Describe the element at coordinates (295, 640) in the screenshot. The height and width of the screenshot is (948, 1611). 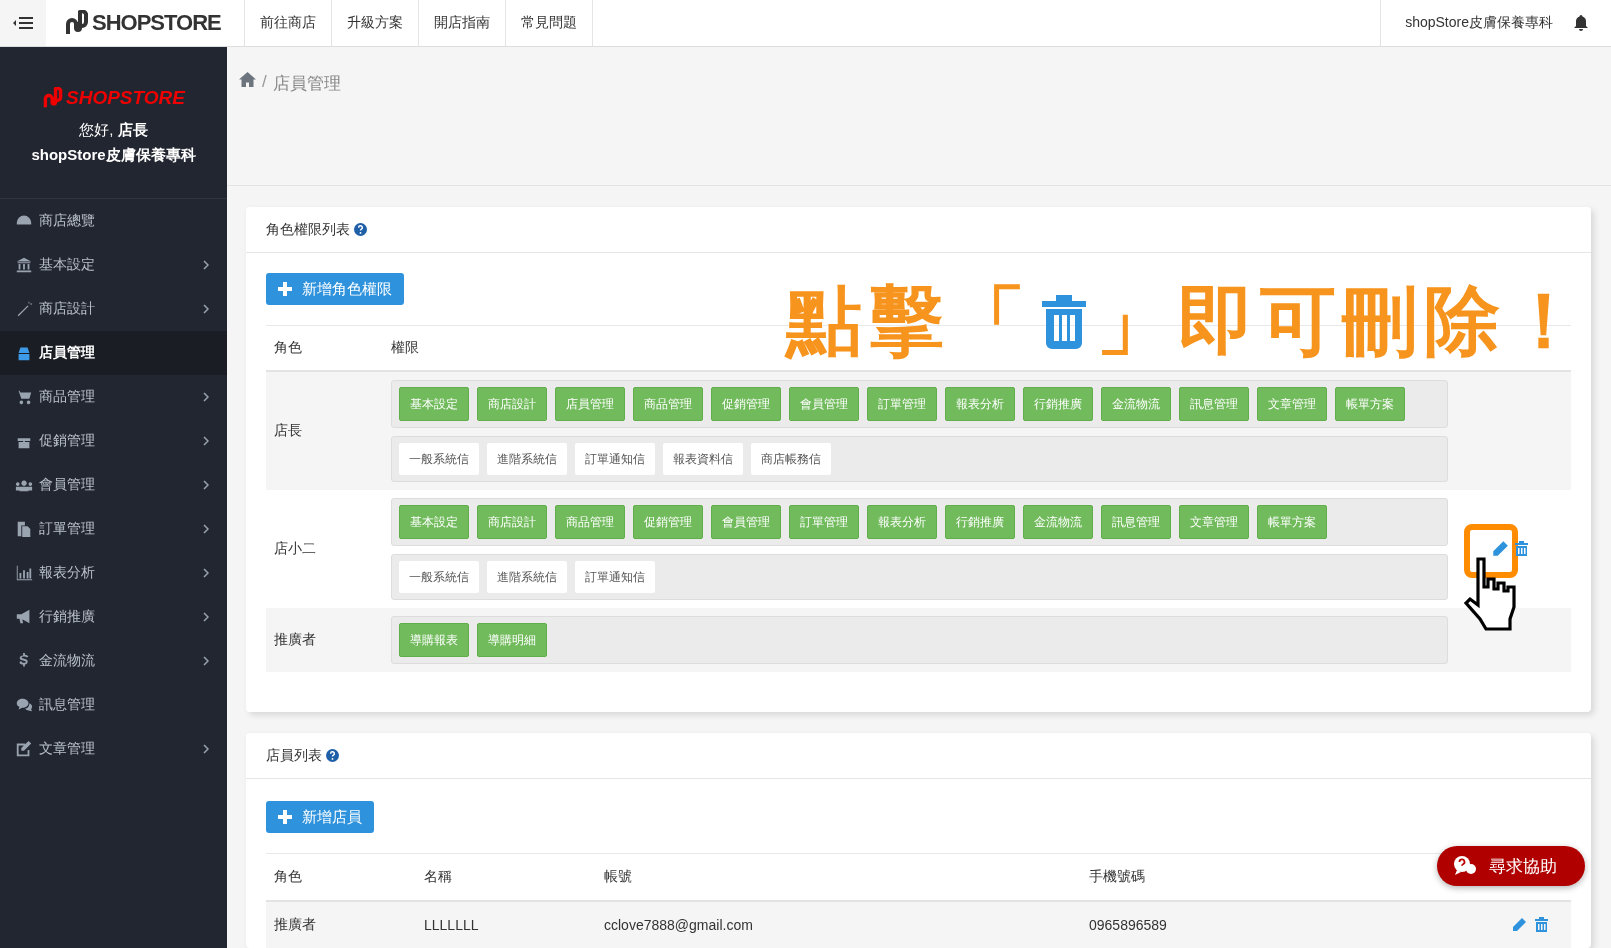
I see `role-name: 推廣者` at that location.